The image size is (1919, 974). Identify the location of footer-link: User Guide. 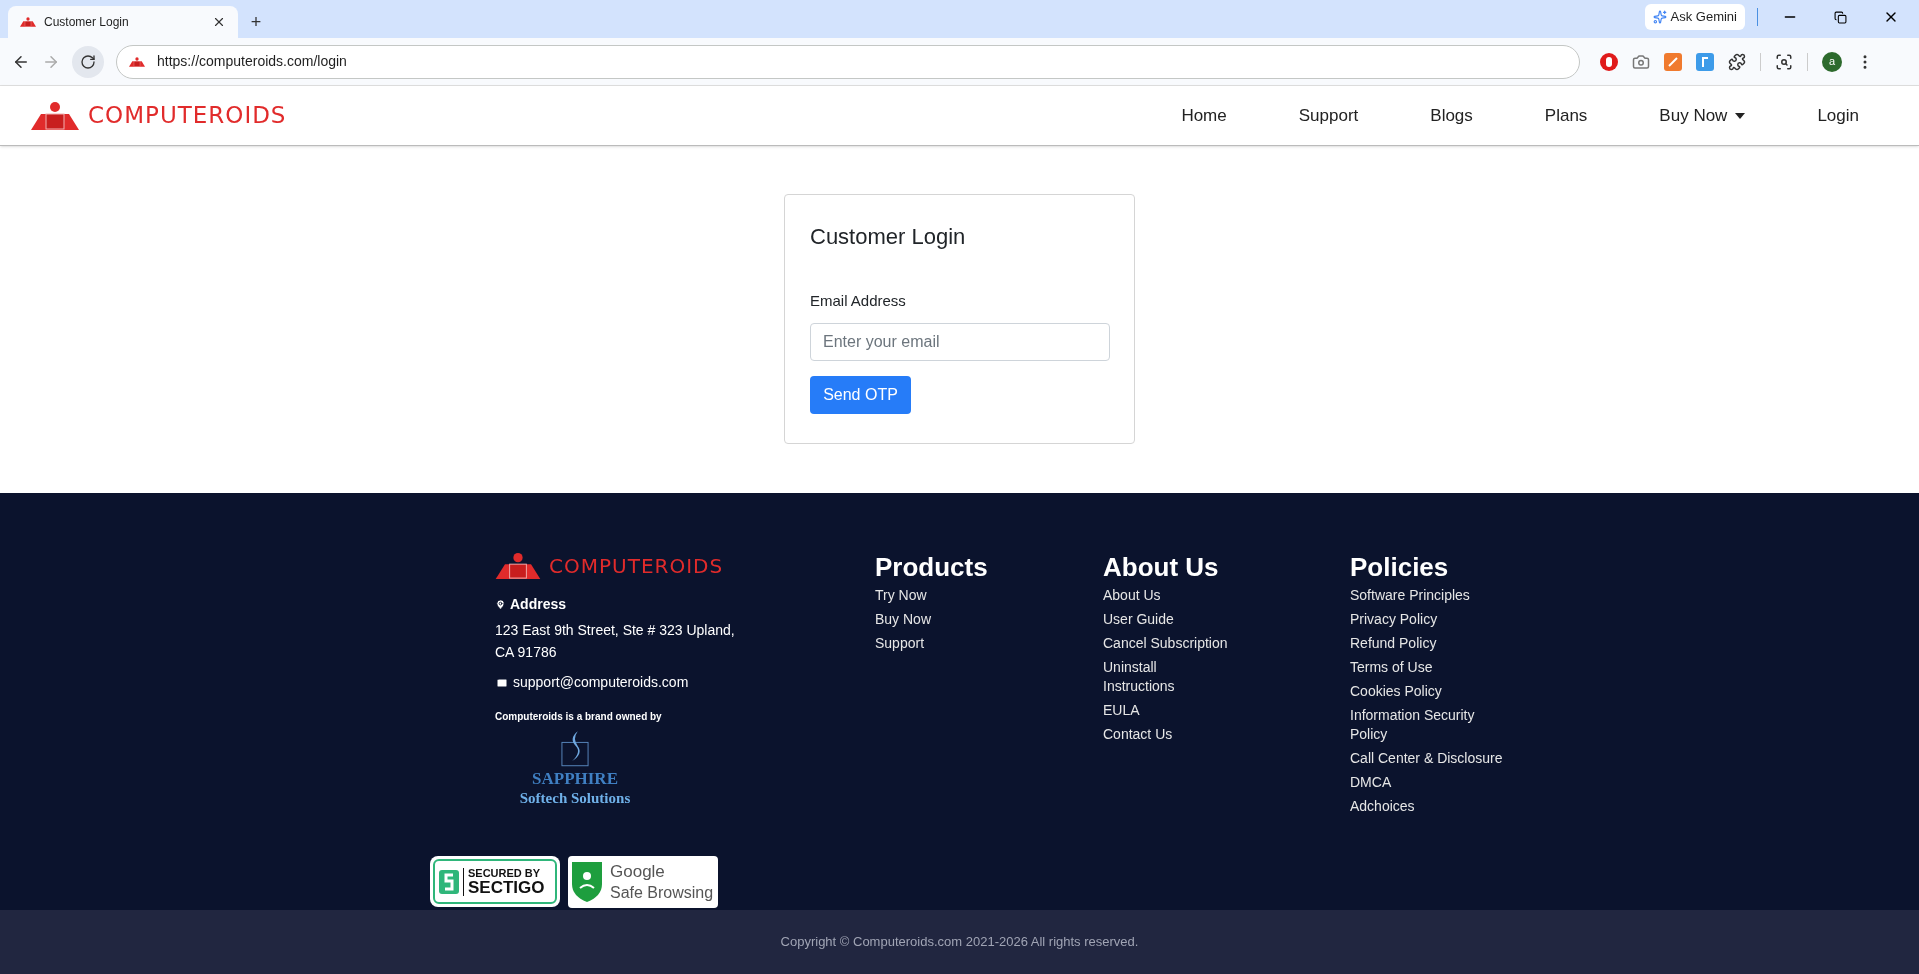
(1167, 619).